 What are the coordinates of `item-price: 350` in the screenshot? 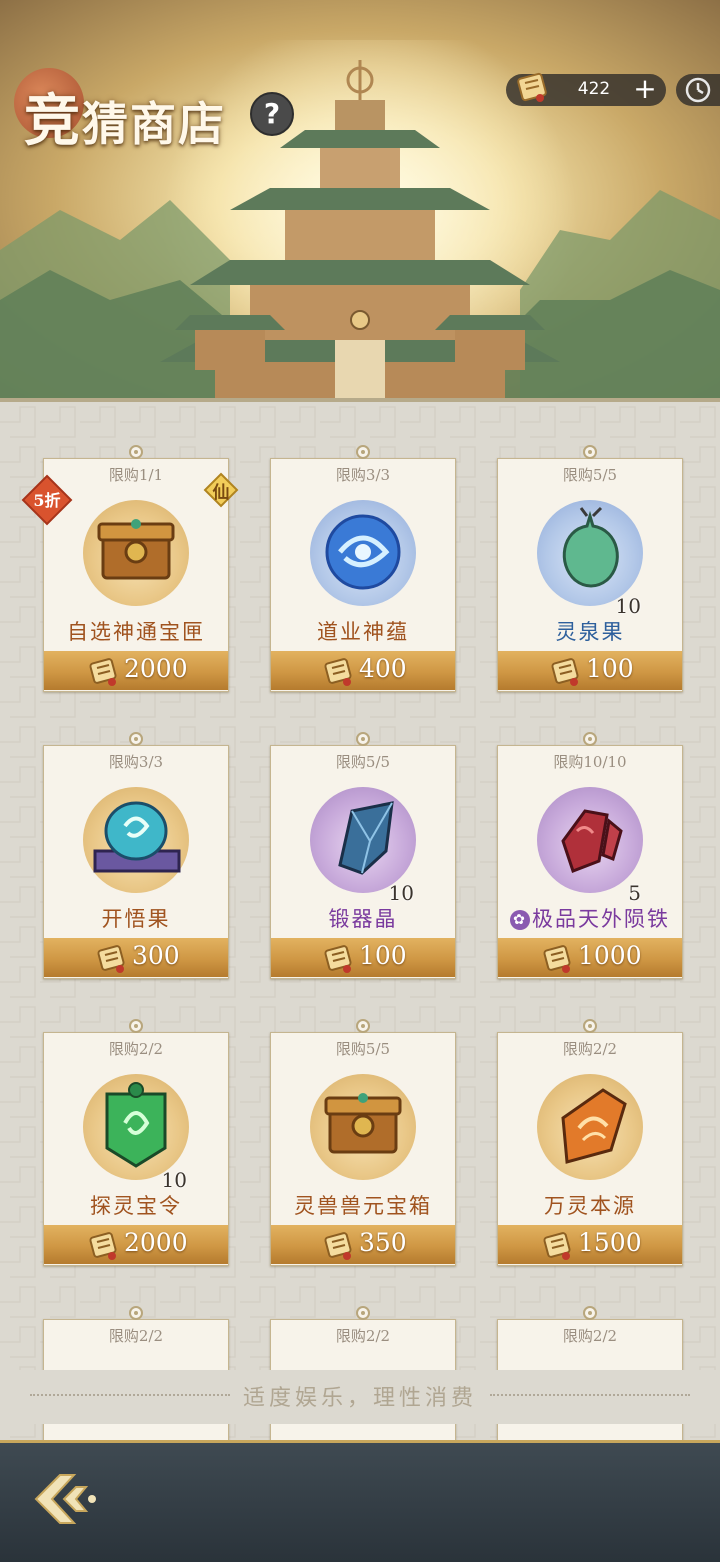 It's located at (383, 1242).